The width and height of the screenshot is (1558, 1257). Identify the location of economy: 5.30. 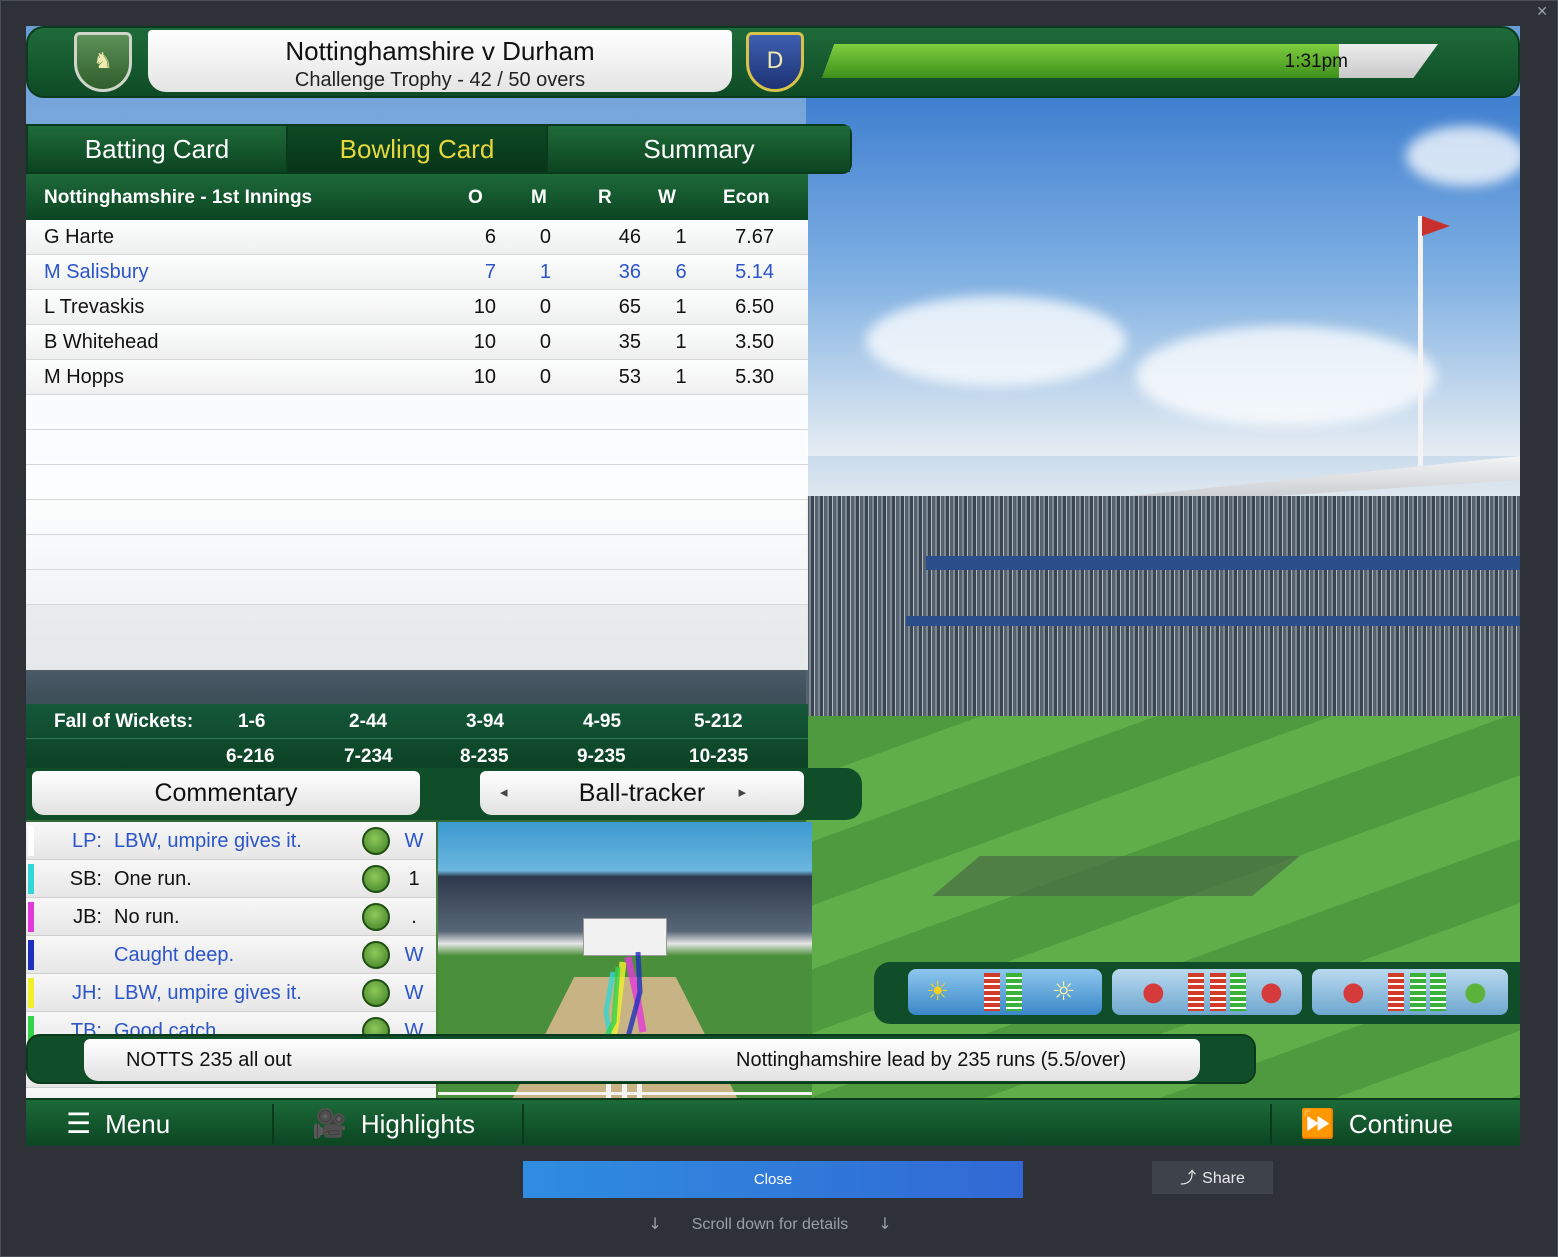
(754, 377).